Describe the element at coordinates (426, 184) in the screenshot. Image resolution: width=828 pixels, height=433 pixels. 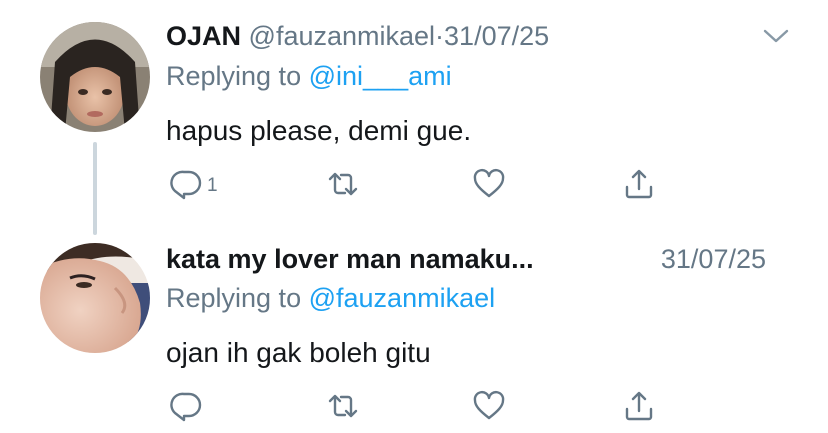
I see `tweet-actions: 1` at that location.